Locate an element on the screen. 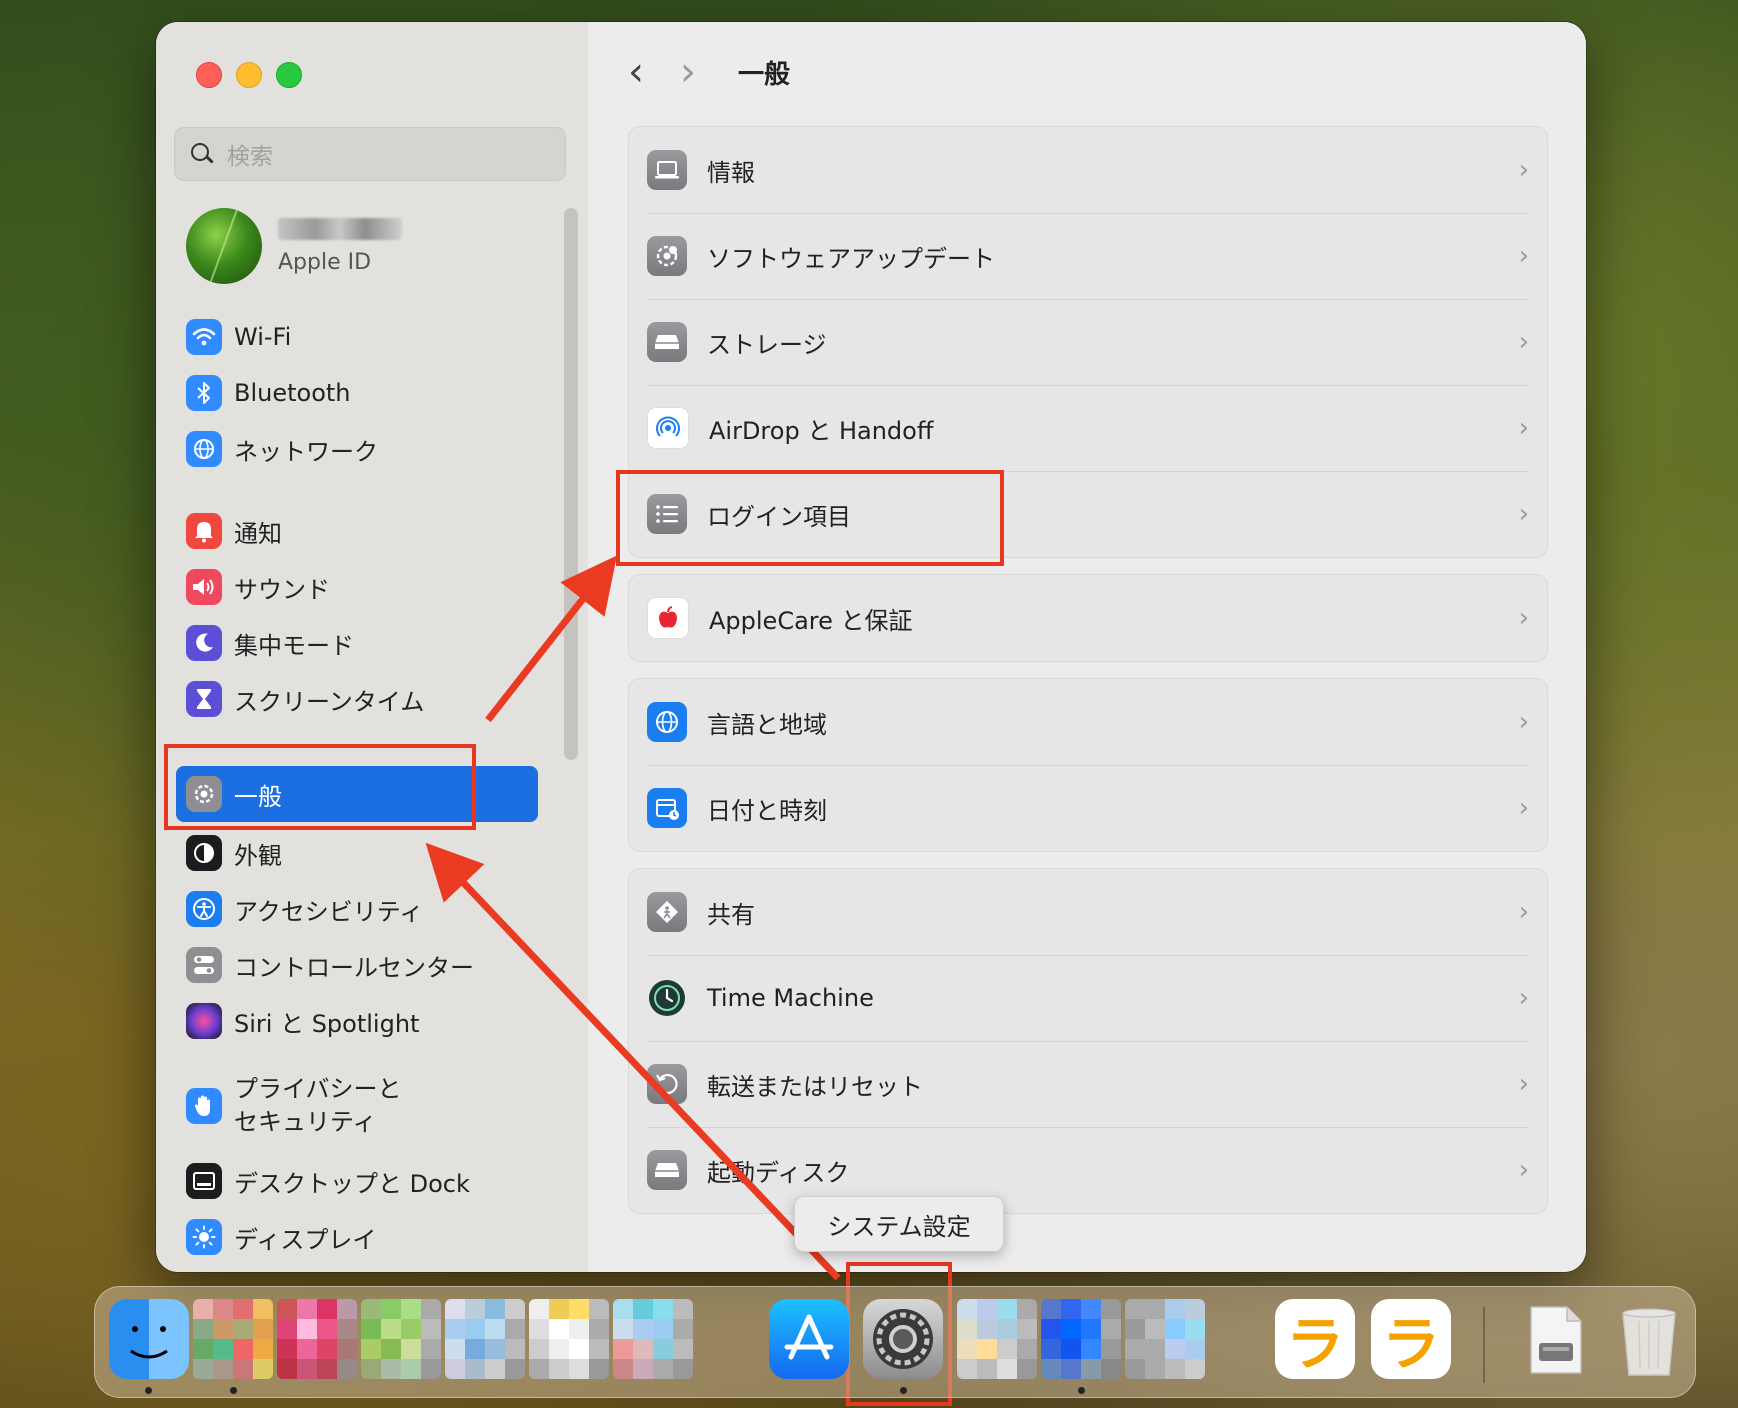 The image size is (1738, 1408). app-icon-ra-1: ラ is located at coordinates (1315, 1339).